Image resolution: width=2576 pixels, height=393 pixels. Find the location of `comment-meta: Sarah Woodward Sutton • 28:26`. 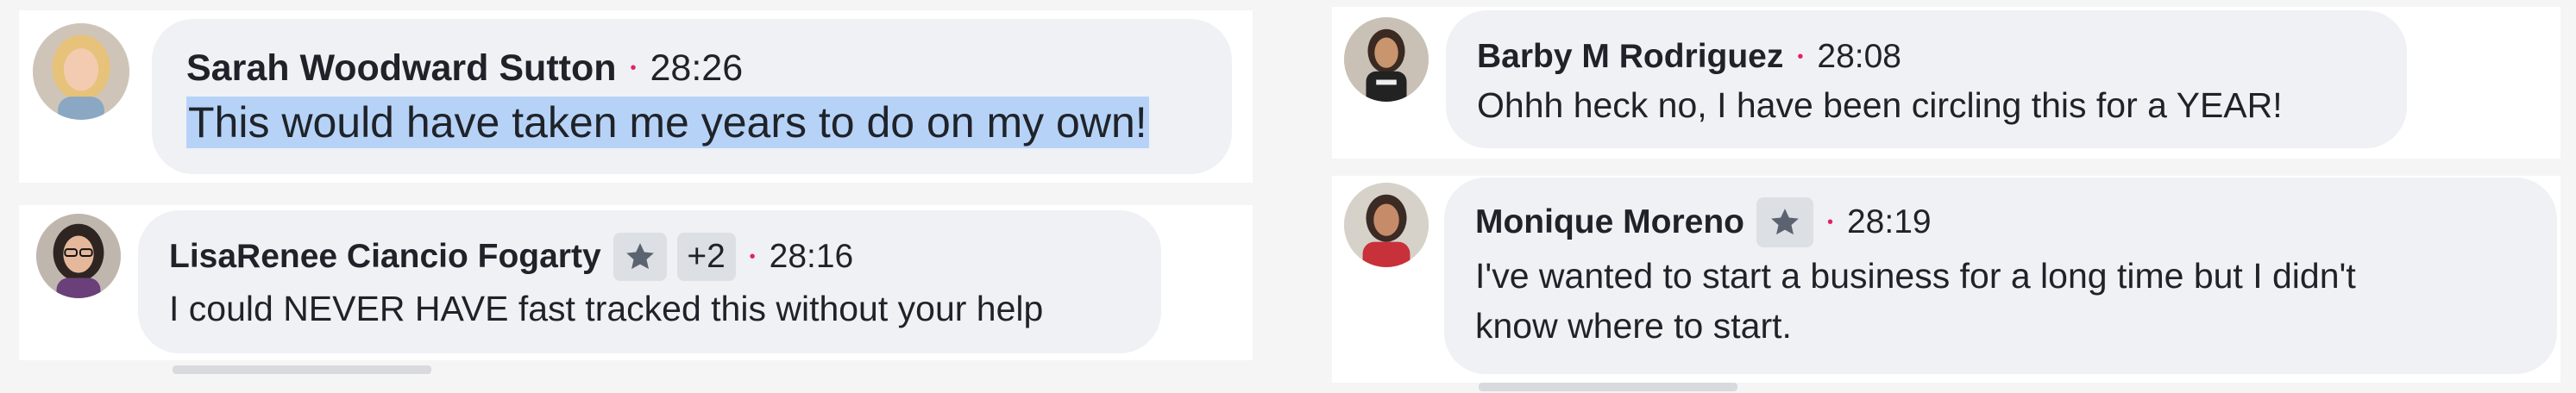

comment-meta: Sarah Woodward Sutton • 28:26 is located at coordinates (464, 68).